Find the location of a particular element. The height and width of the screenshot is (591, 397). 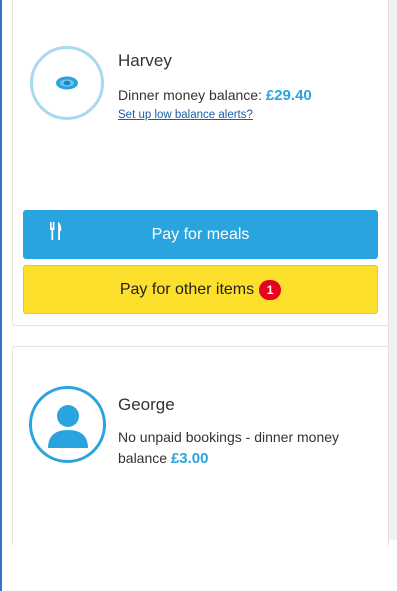

left-border is located at coordinates (1, 295).